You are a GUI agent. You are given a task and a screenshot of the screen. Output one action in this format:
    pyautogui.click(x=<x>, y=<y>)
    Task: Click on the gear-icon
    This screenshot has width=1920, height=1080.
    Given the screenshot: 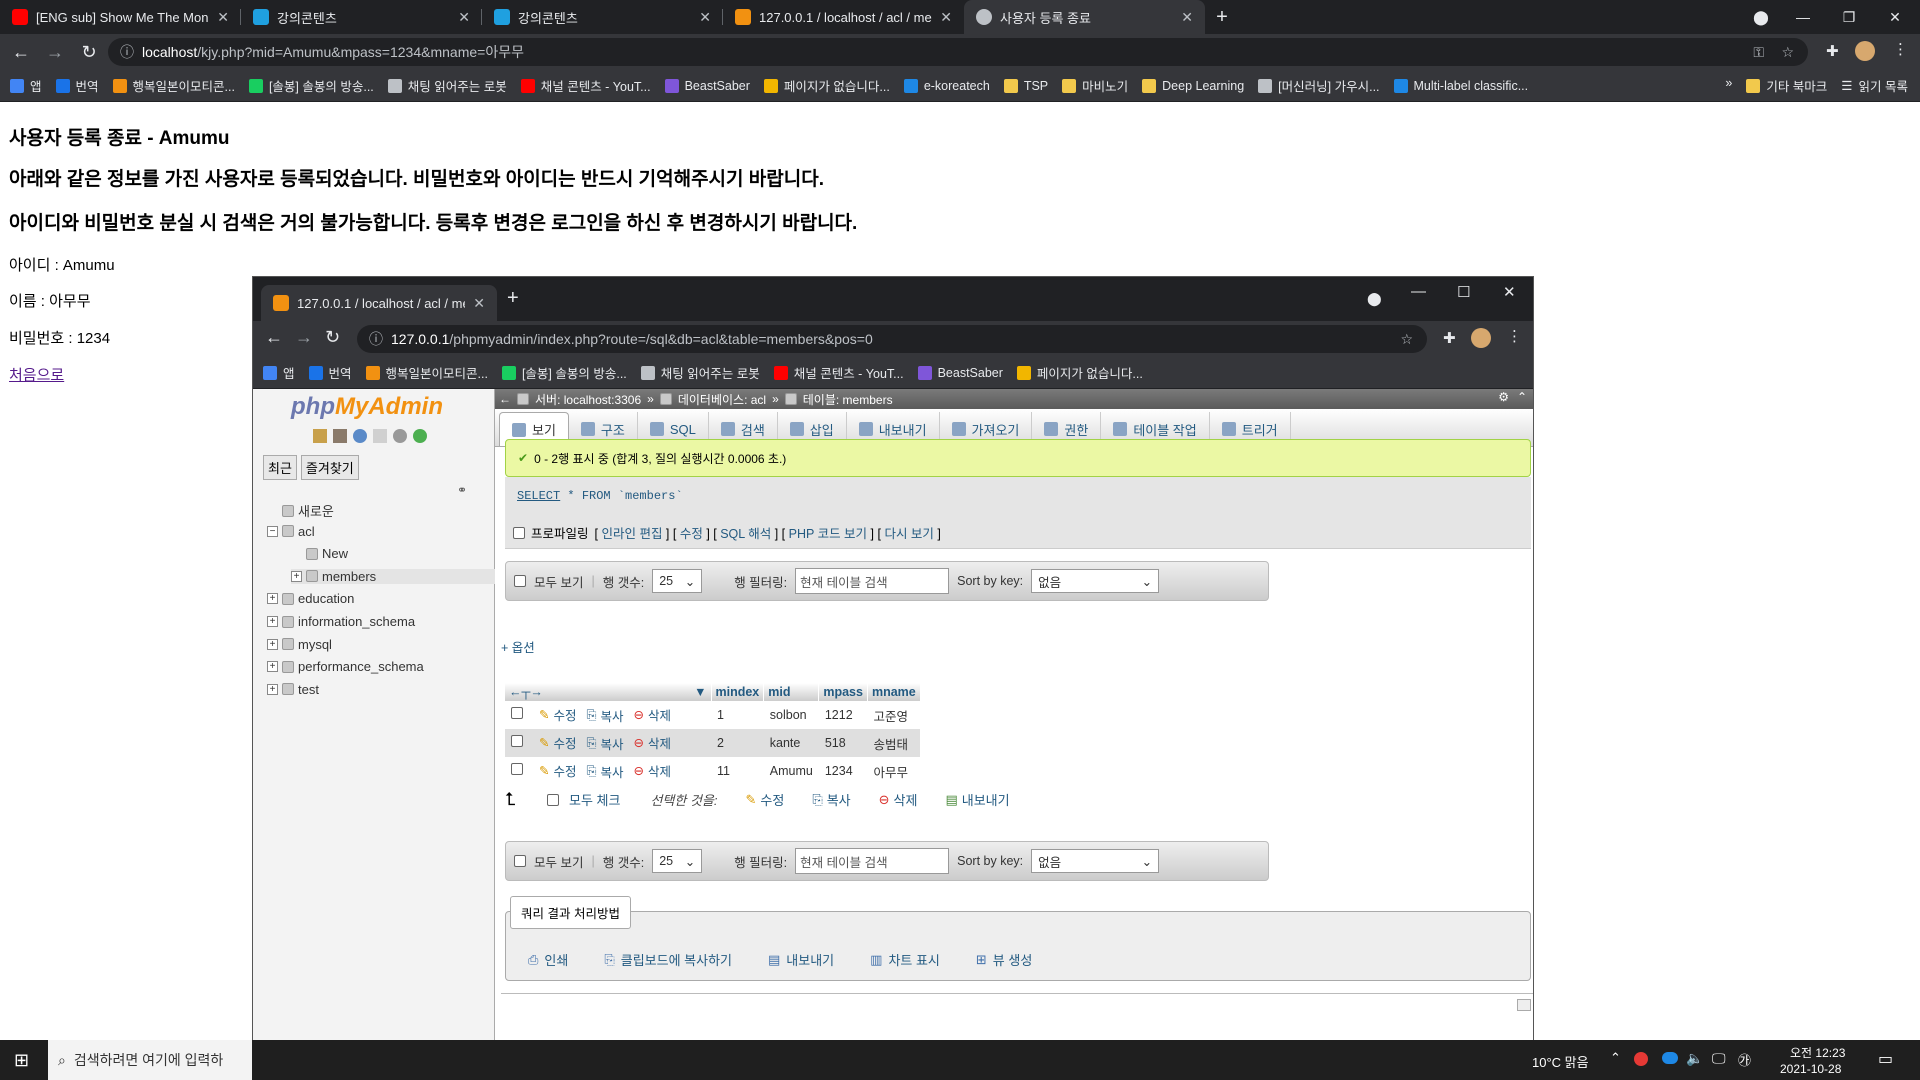 What is the action you would take?
    pyautogui.click(x=400, y=436)
    